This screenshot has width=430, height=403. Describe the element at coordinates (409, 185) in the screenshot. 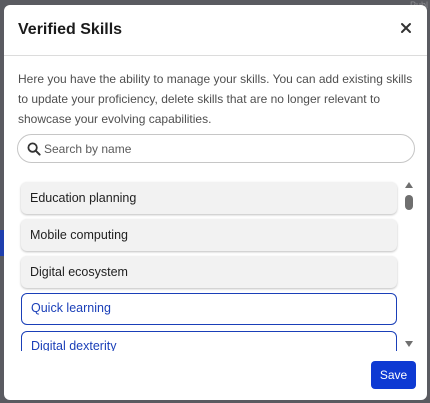

I see `chevron-up-icon` at that location.